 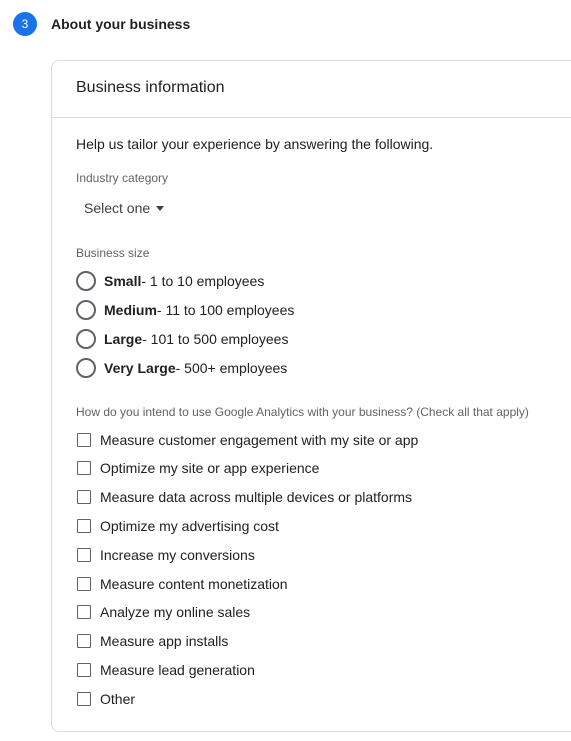 What do you see at coordinates (113, 253) in the screenshot?
I see `business-size-label: Business size` at bounding box center [113, 253].